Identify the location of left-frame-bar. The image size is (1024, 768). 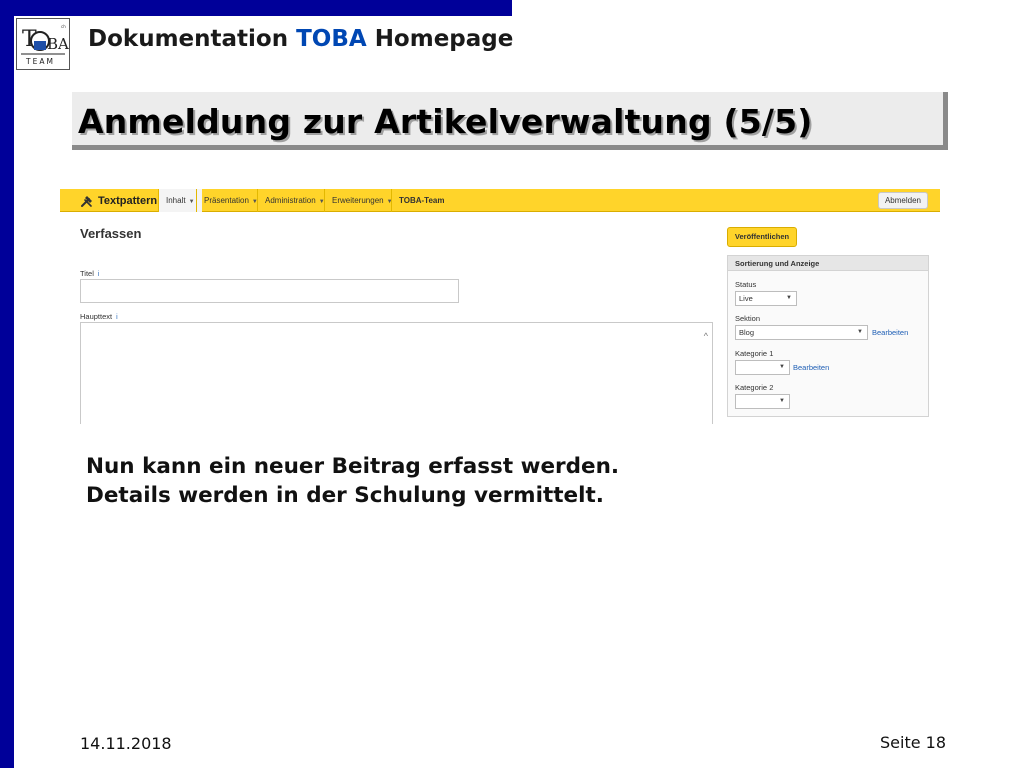
(7, 384).